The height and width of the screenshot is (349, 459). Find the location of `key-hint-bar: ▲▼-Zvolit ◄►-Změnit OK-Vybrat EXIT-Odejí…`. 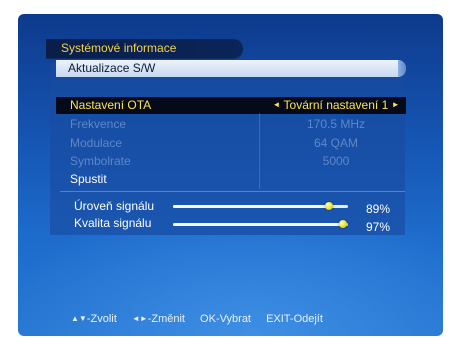

key-hint-bar: ▲▼-Zvolit ◄►-Změnit OK-Vybrat EXIT-Odejí… is located at coordinates (203, 319).